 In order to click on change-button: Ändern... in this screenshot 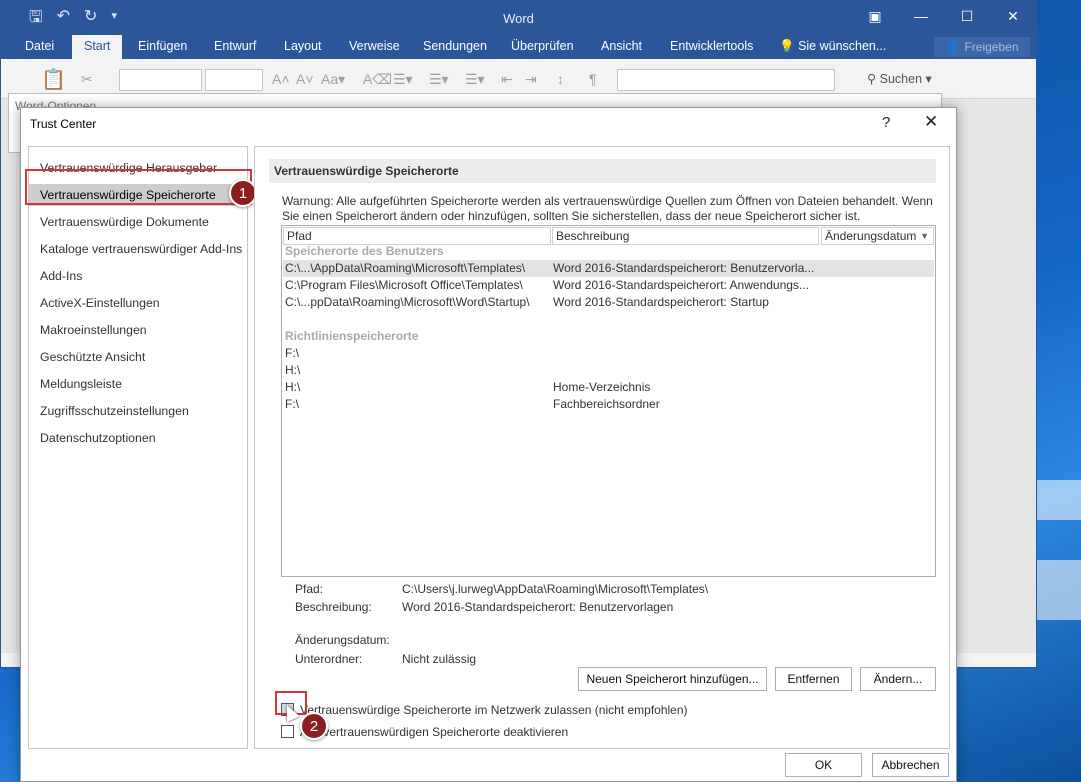, I will do `click(898, 679)`.